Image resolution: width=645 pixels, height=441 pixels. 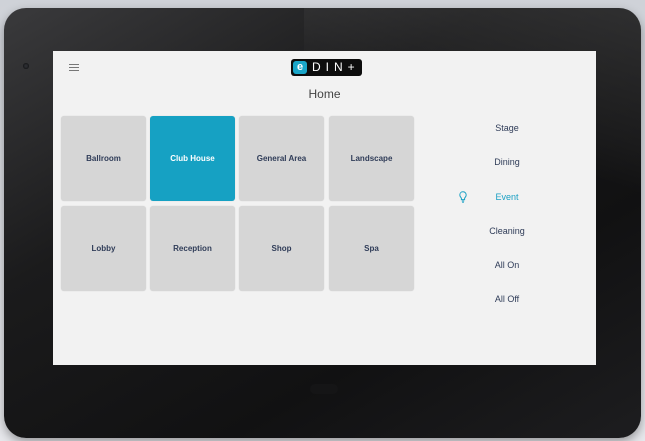 What do you see at coordinates (371, 248) in the screenshot?
I see `room-tile-spa: Spa` at bounding box center [371, 248].